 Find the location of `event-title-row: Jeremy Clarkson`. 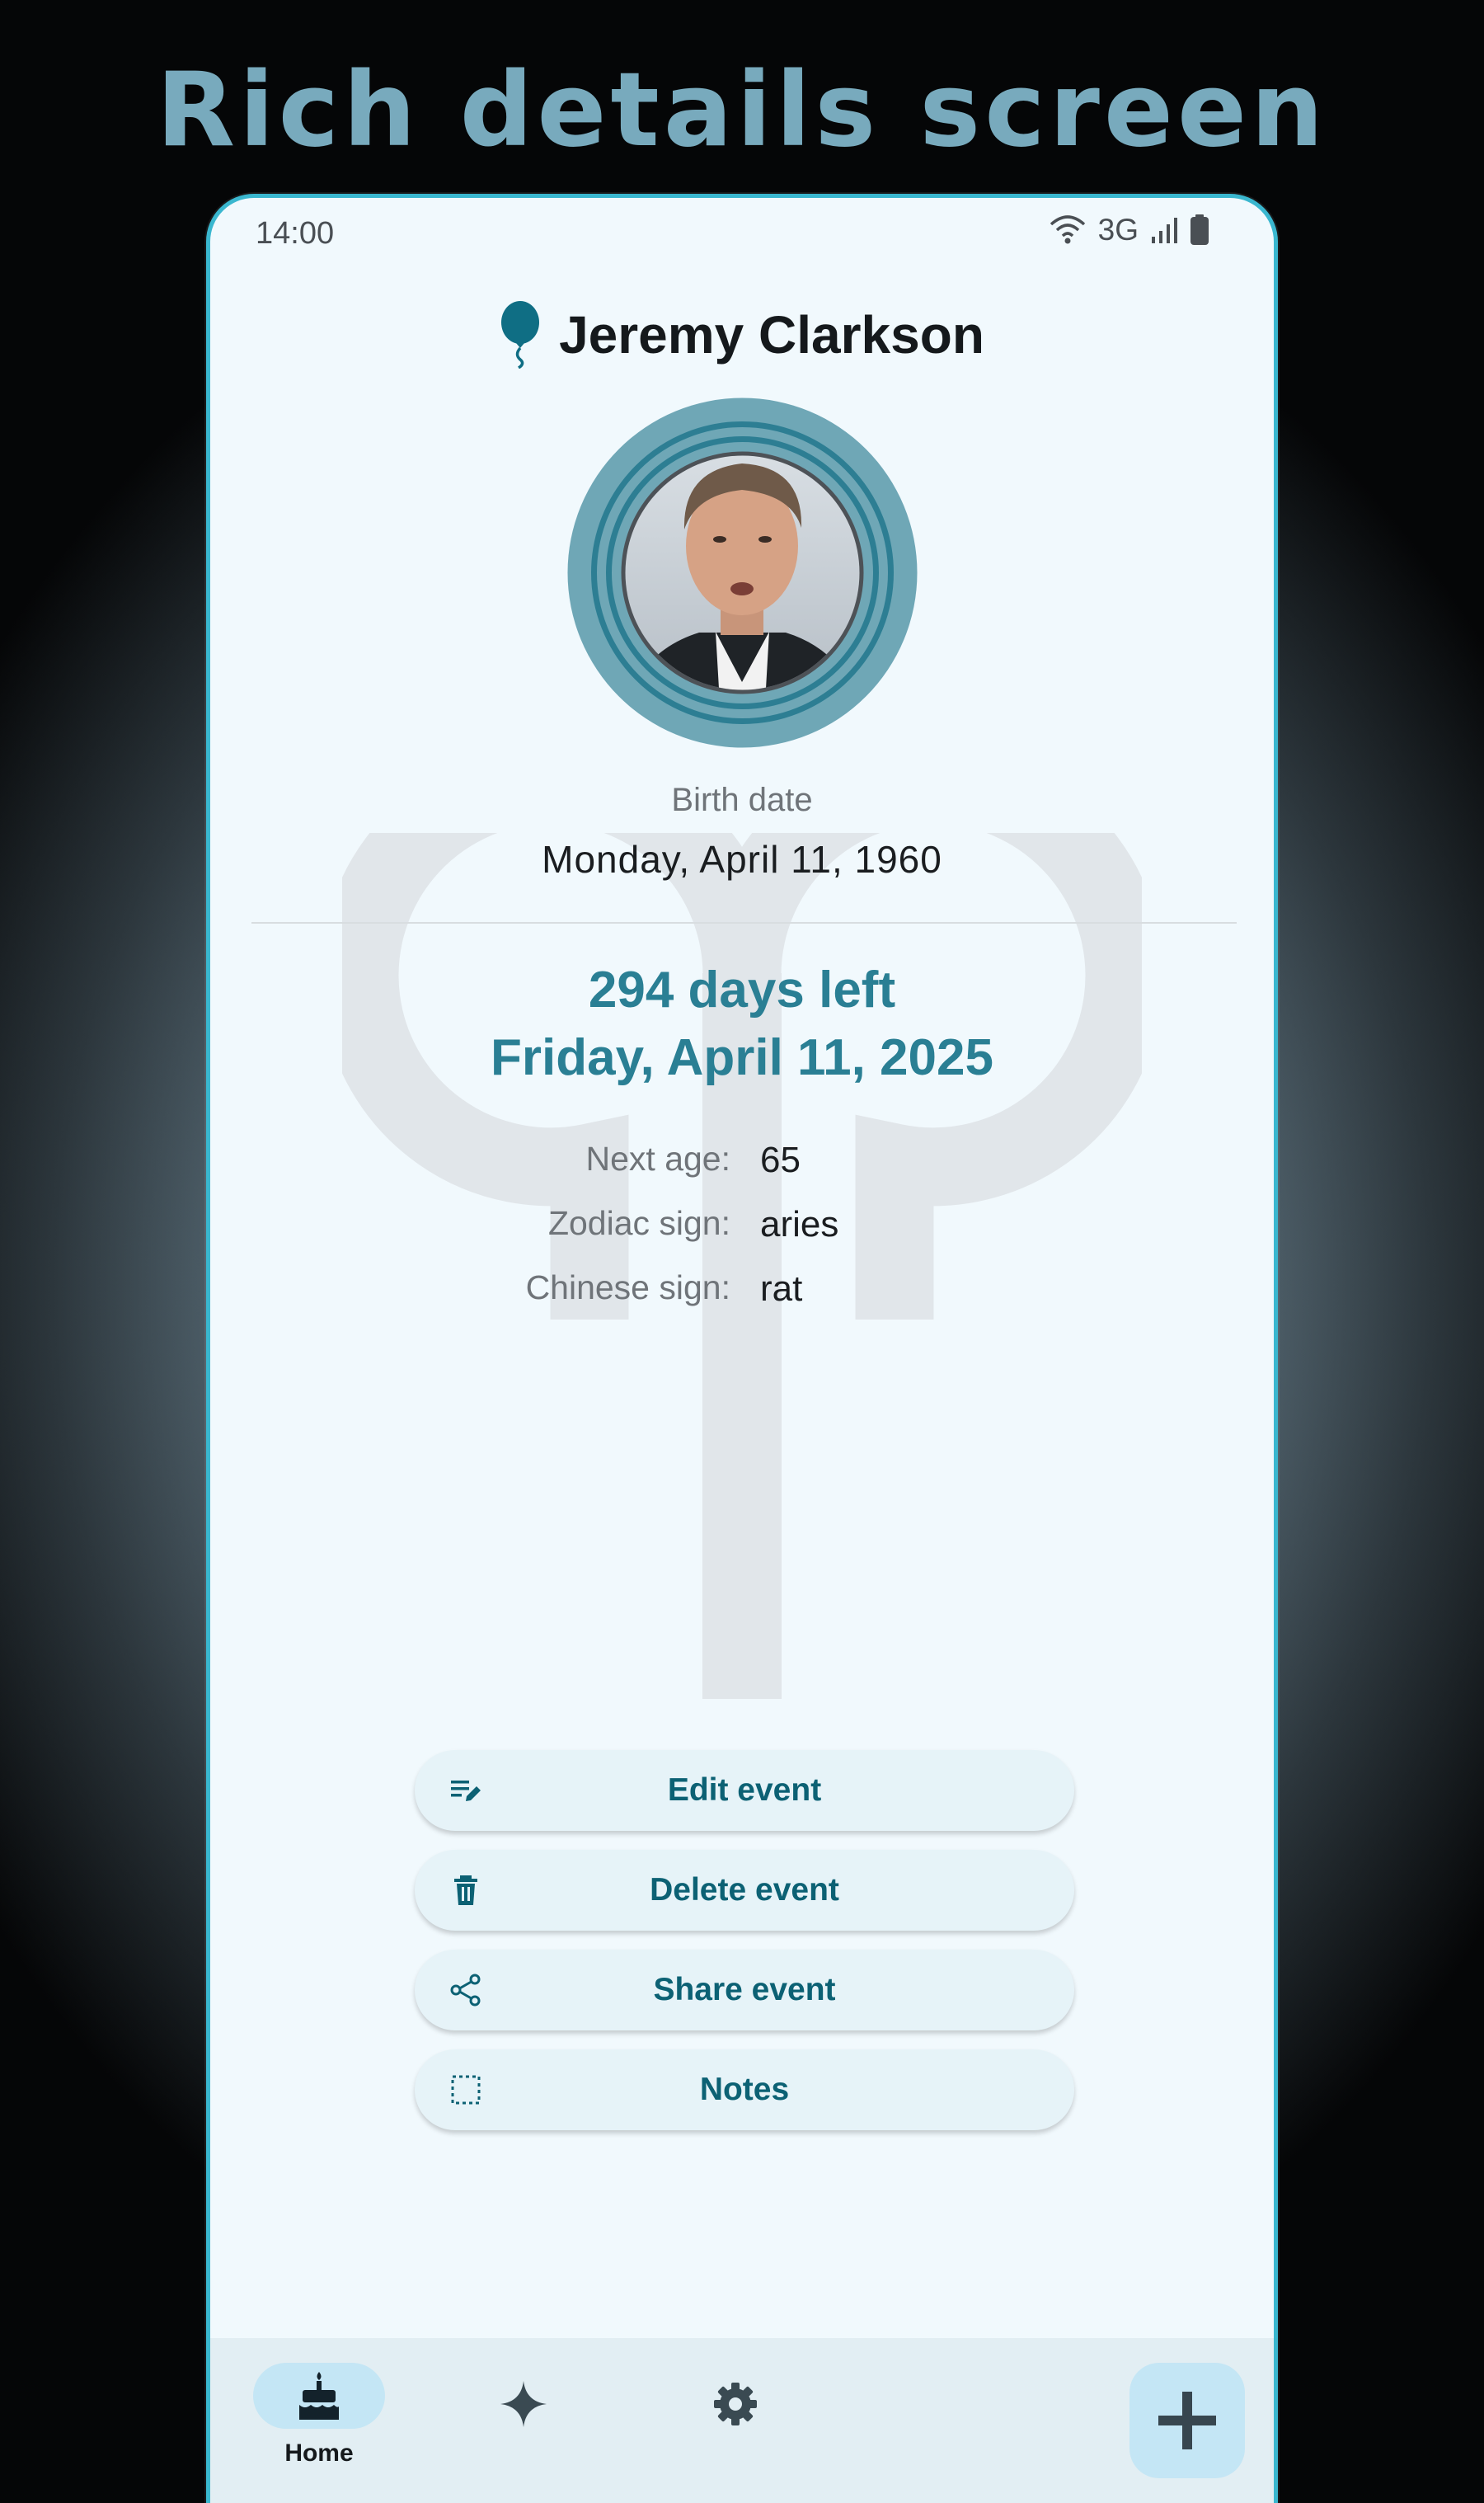

event-title-row: Jeremy Clarkson is located at coordinates (742, 335).